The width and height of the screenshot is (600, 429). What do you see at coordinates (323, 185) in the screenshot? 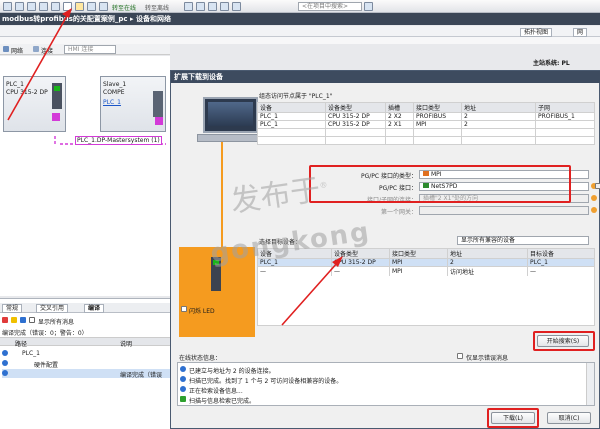
I see `watermark-reg: ®` at bounding box center [323, 185].